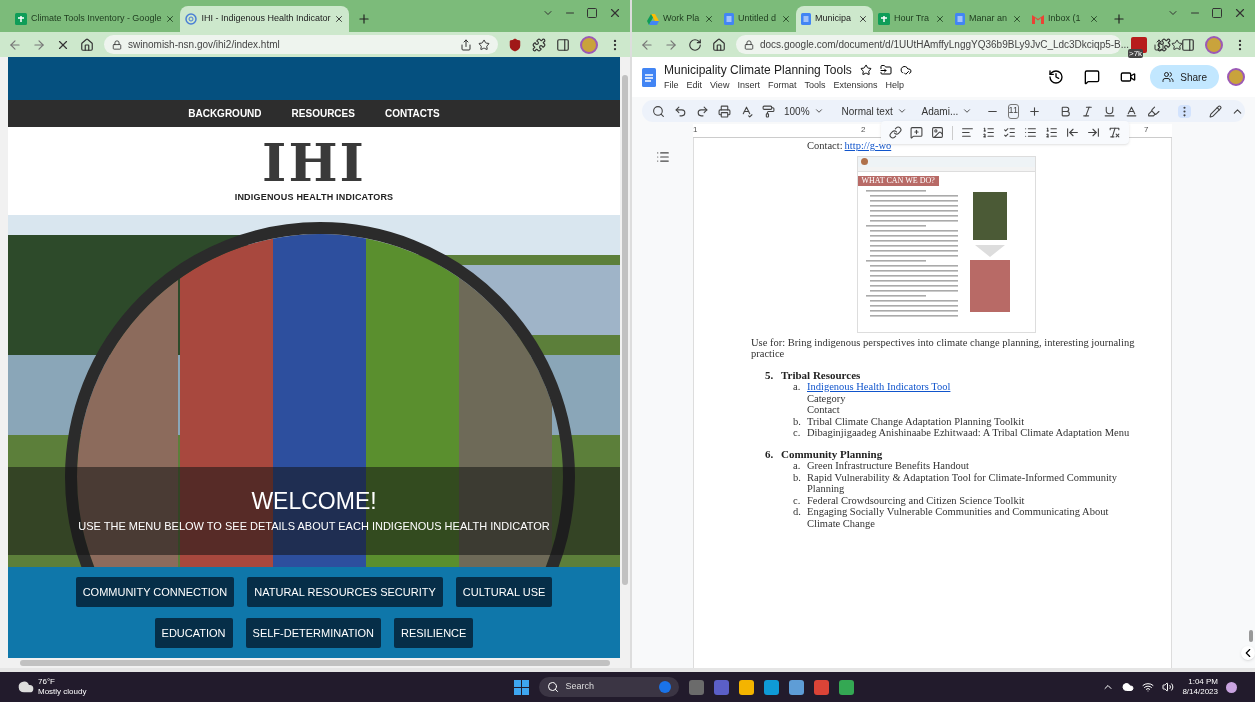 Image resolution: width=1255 pixels, height=702 pixels. I want to click on font-size-field: 11, so click(1013, 111).